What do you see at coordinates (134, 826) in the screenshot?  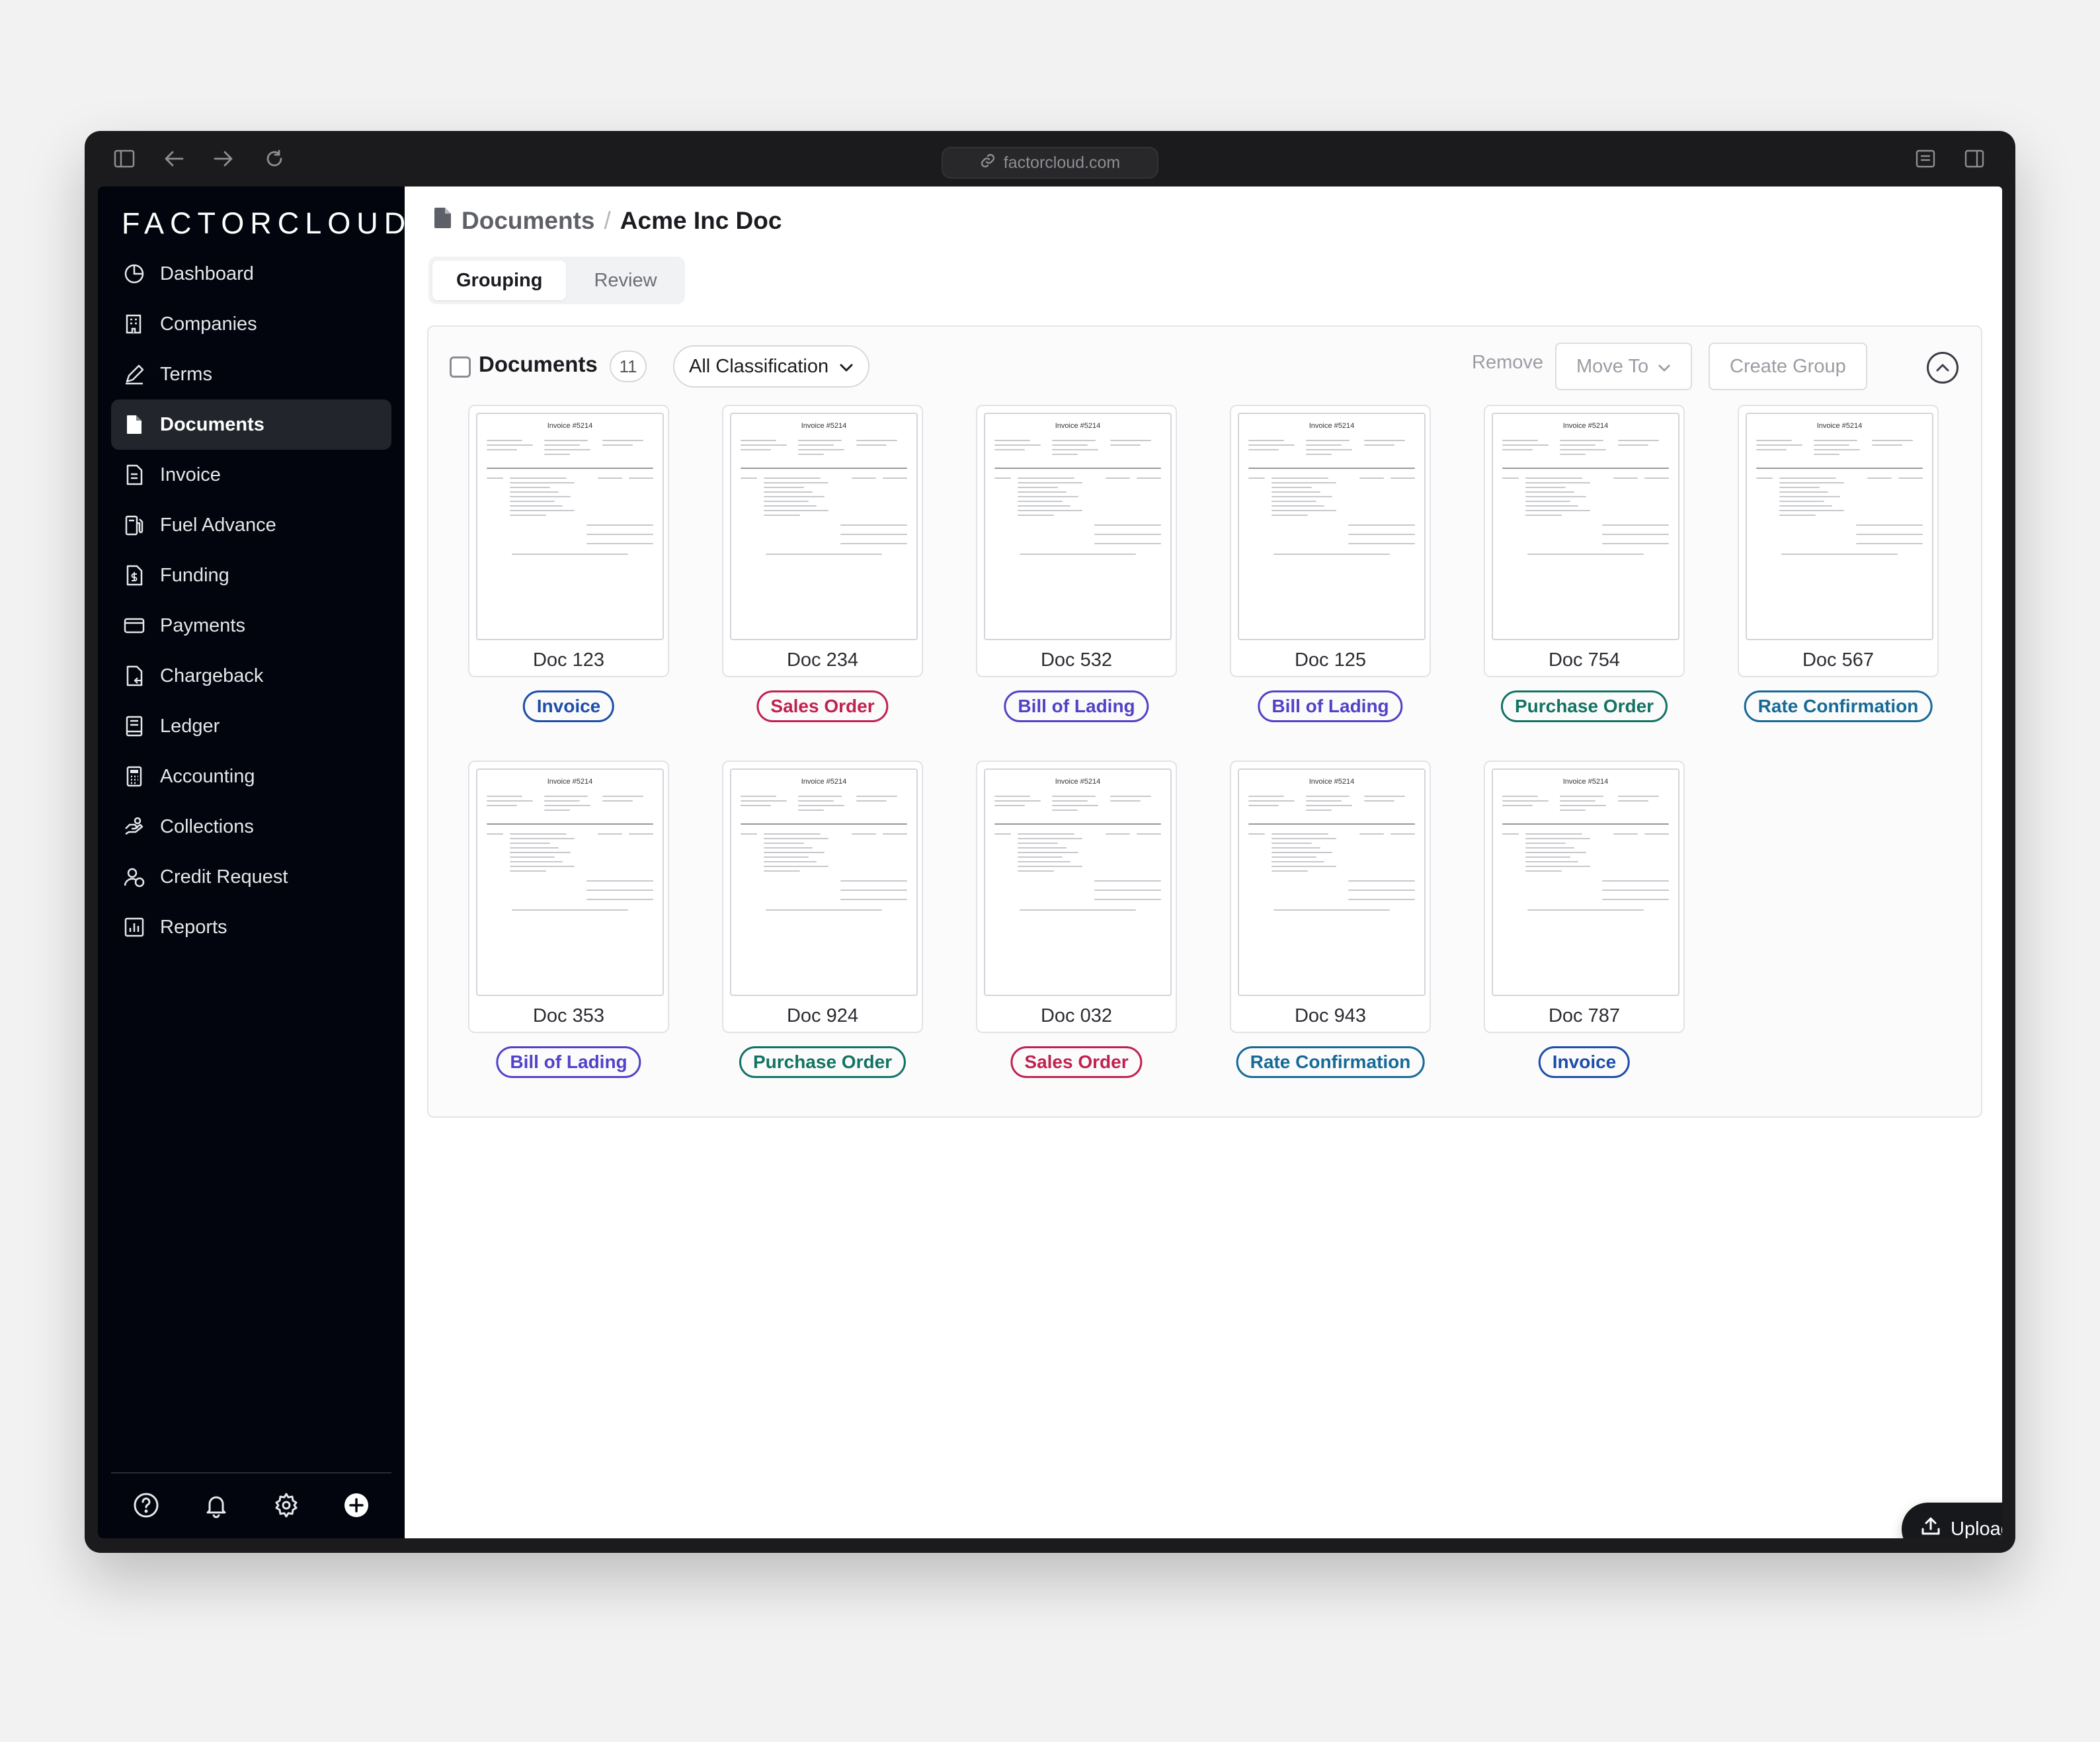 I see `collections-icon` at bounding box center [134, 826].